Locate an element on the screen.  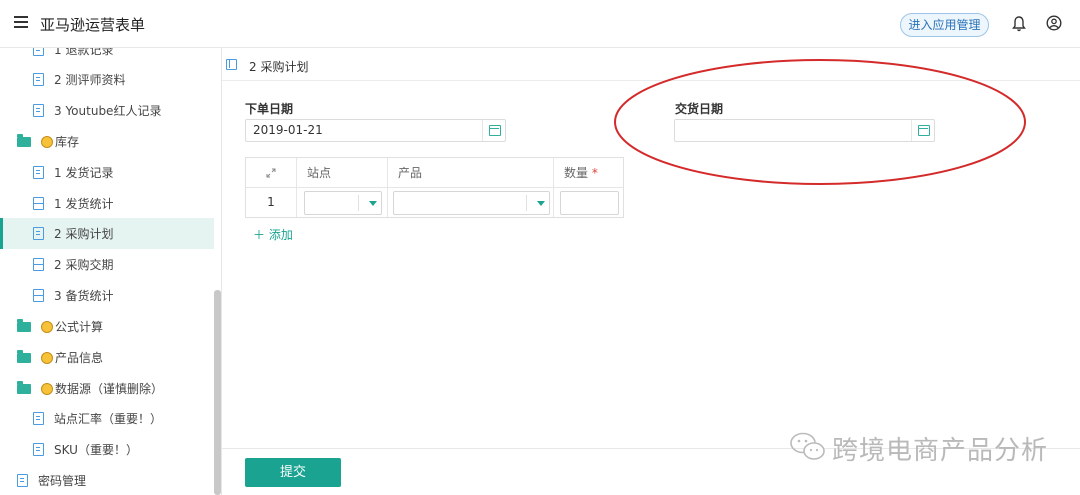
sidebar-item-exchange-rate: 站点汇率（重要！） is located at coordinates (107, 418).